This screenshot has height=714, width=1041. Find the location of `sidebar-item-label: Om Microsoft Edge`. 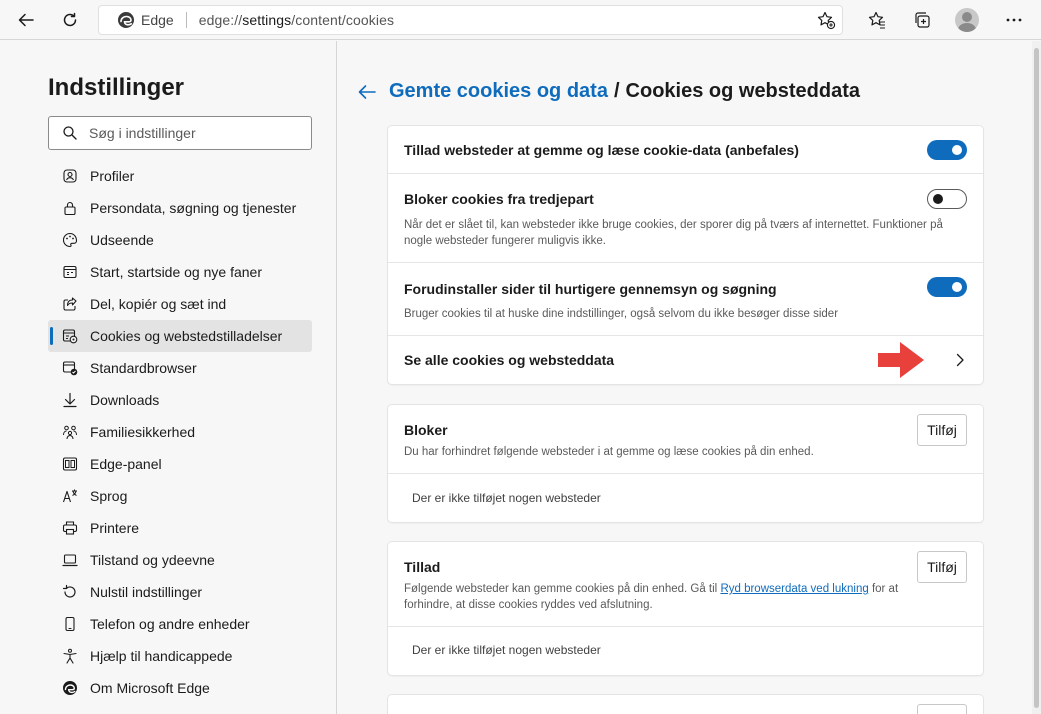

sidebar-item-label: Om Microsoft Edge is located at coordinates (150, 688).